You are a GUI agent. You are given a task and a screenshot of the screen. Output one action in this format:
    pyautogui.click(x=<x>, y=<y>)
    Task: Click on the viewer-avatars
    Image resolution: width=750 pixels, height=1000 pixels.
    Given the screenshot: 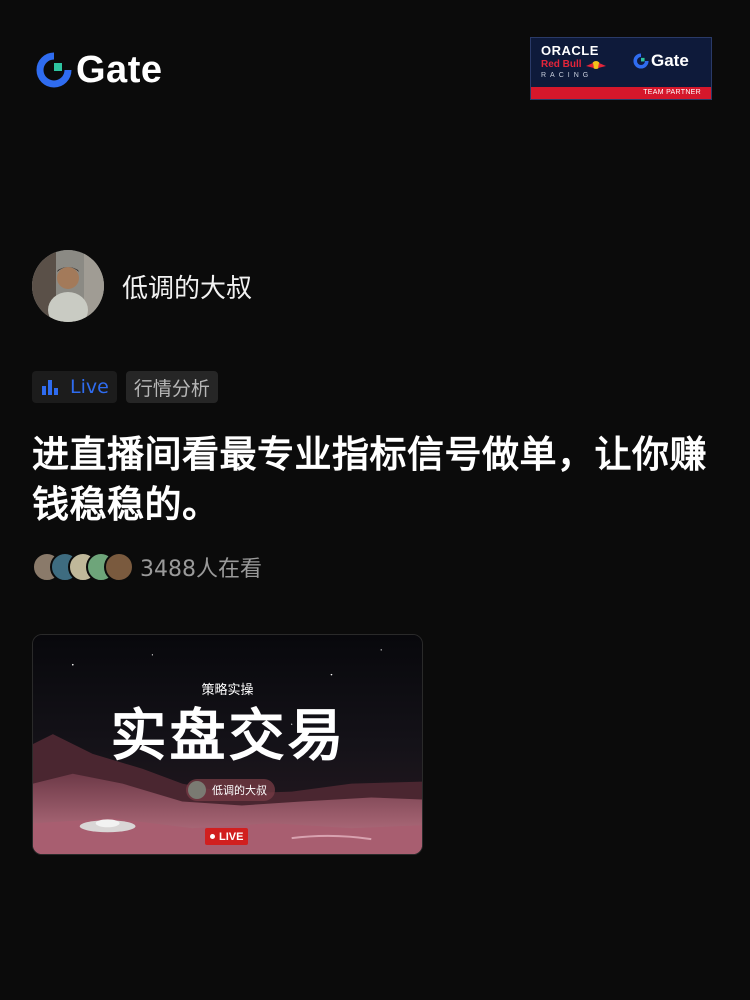 What is the action you would take?
    pyautogui.click(x=83, y=567)
    